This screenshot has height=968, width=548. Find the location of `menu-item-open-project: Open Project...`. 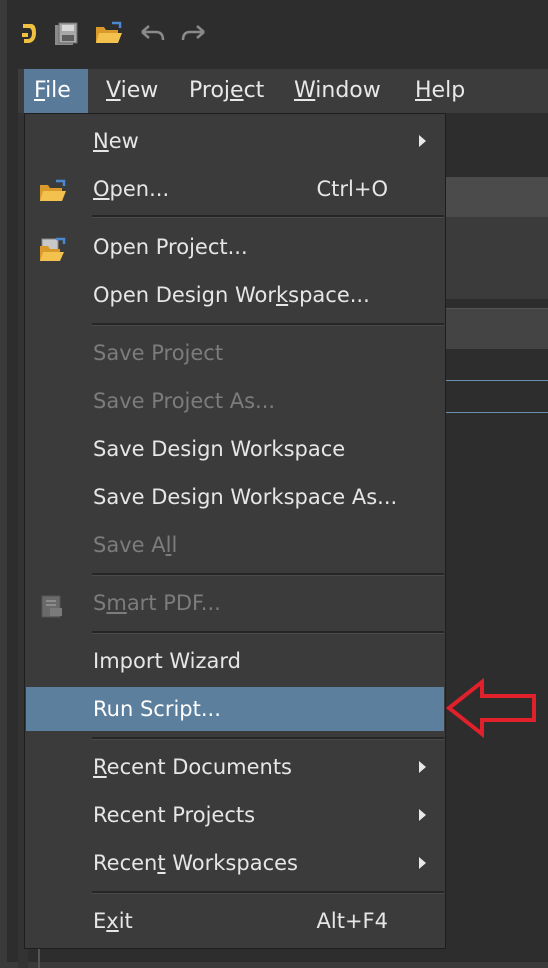

menu-item-open-project: Open Project... is located at coordinates (235, 247).